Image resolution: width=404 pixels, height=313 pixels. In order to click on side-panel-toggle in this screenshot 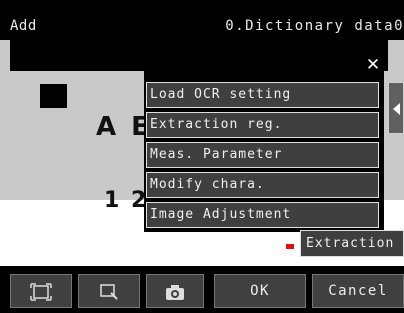, I will do `click(396, 108)`.